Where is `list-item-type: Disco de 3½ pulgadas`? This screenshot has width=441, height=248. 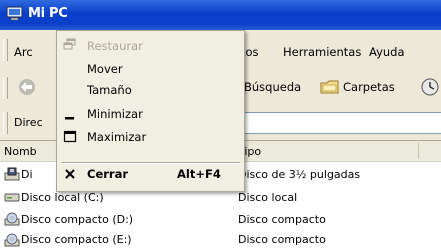 list-item-type: Disco de 3½ pulgadas is located at coordinates (299, 174).